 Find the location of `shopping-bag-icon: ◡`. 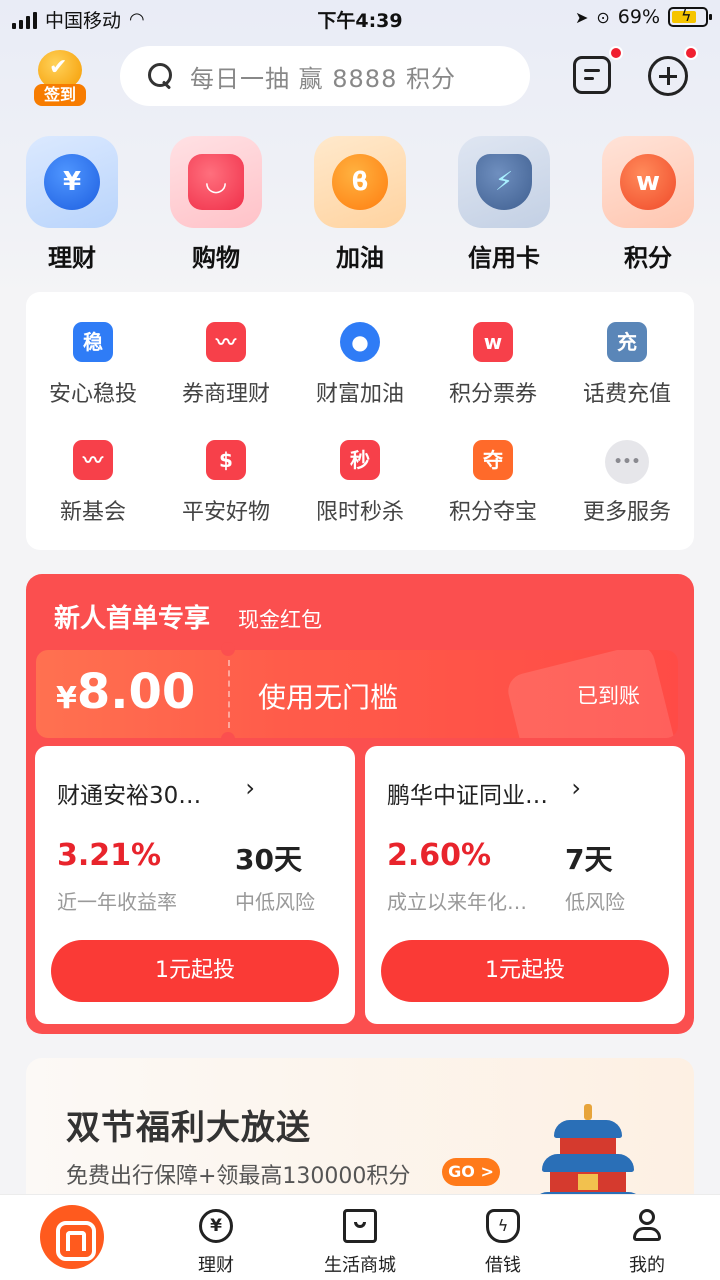

shopping-bag-icon: ◡ is located at coordinates (216, 182).